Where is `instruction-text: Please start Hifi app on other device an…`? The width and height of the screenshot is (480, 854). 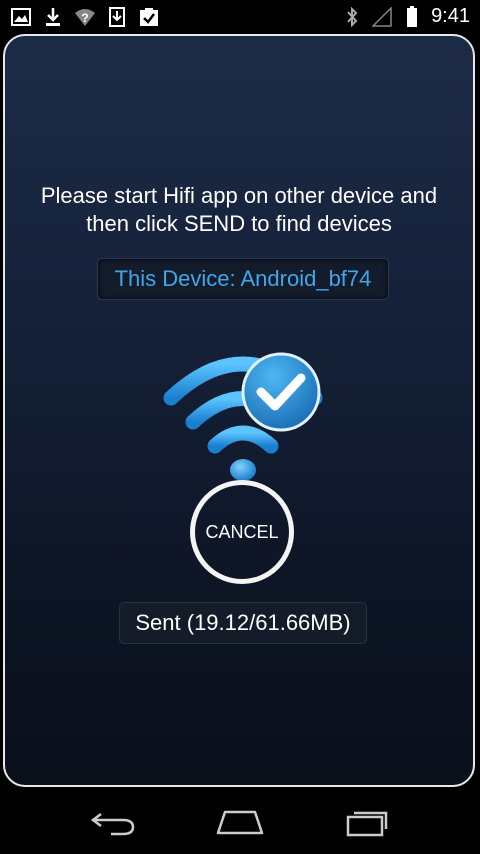 instruction-text: Please start Hifi app on other device an… is located at coordinates (239, 209).